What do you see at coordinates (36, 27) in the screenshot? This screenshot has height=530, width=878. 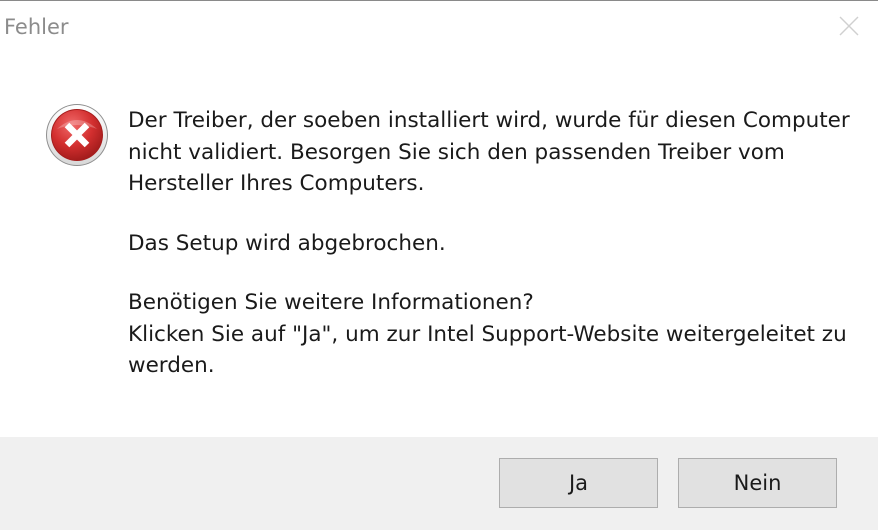 I see `dialog-title: Fehler` at bounding box center [36, 27].